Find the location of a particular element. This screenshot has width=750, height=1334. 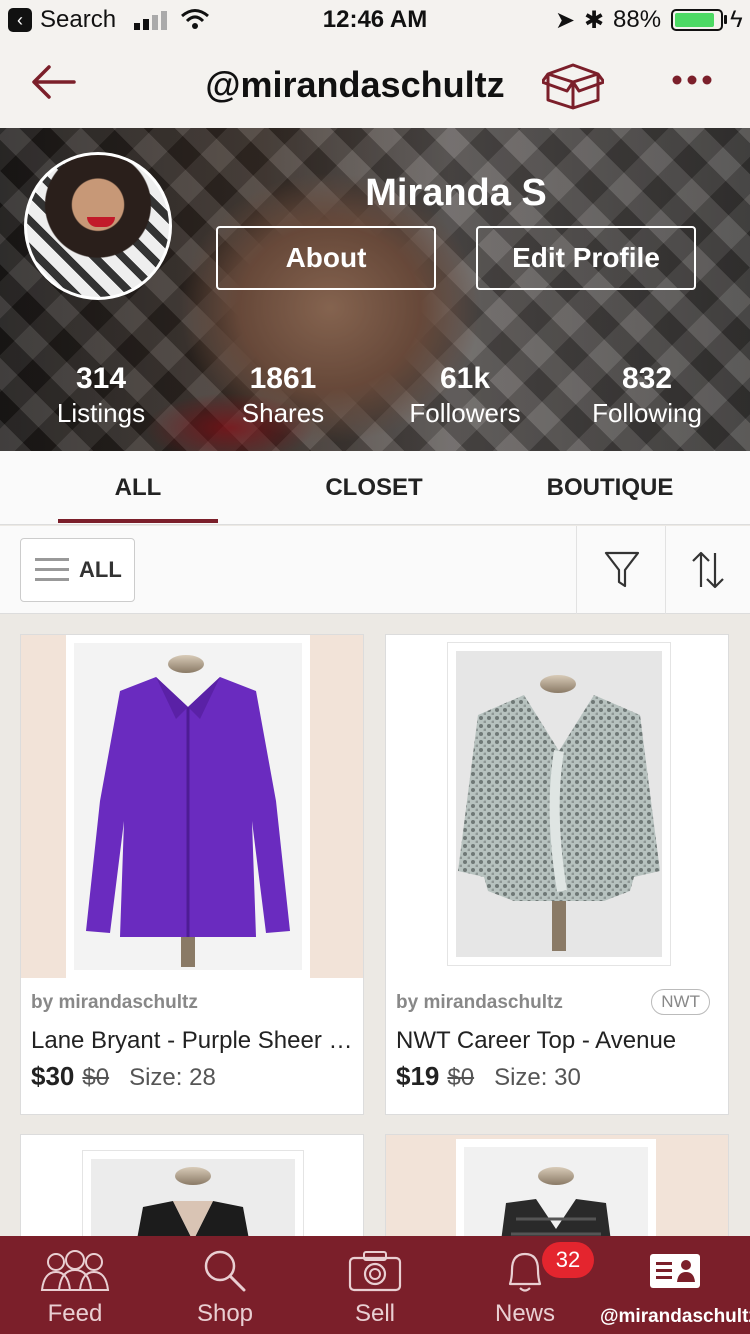

search-icon is located at coordinates (225, 1271).